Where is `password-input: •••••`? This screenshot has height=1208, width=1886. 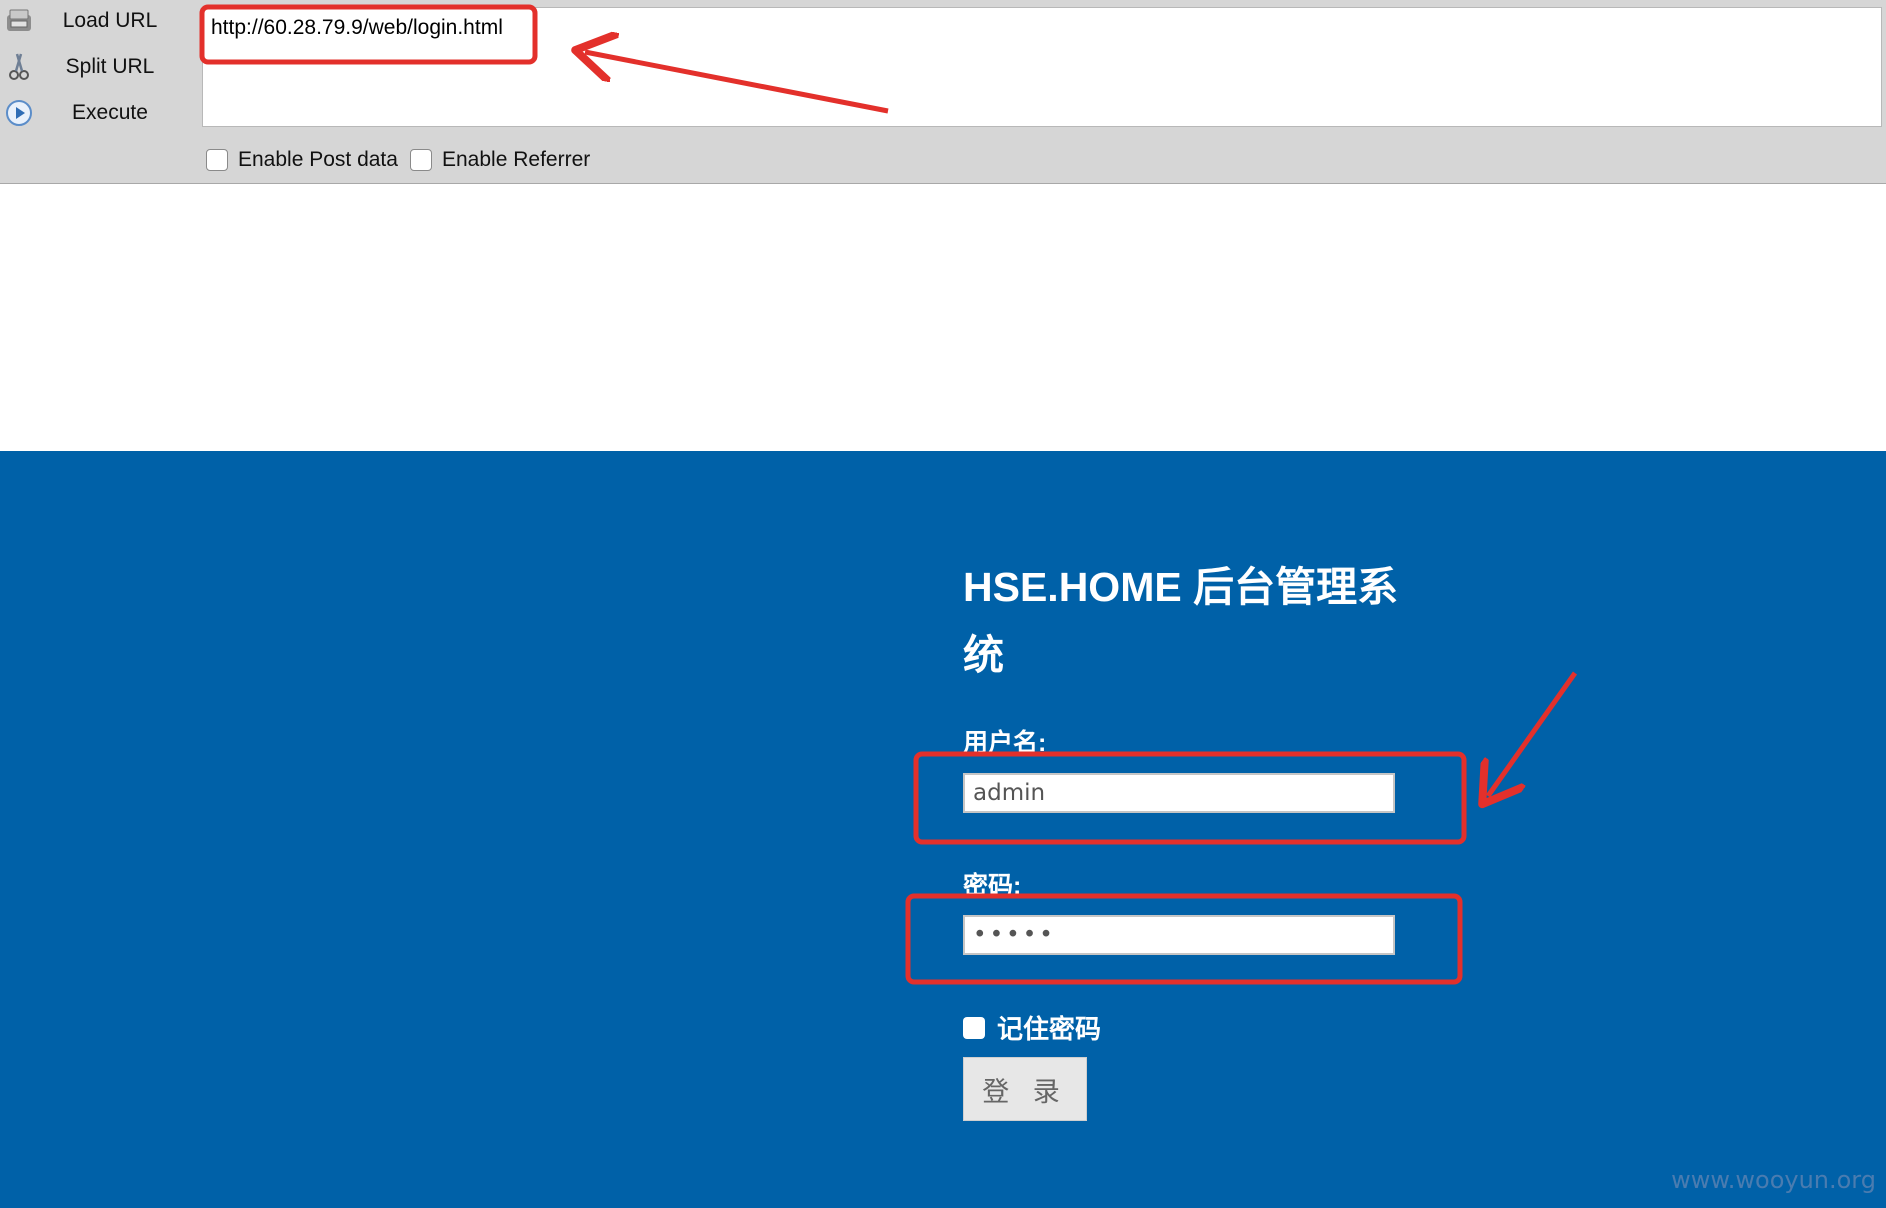 password-input: ••••• is located at coordinates (1179, 935).